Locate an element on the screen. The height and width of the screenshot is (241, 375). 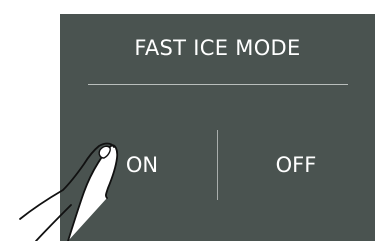
option-divider is located at coordinates (217, 165).